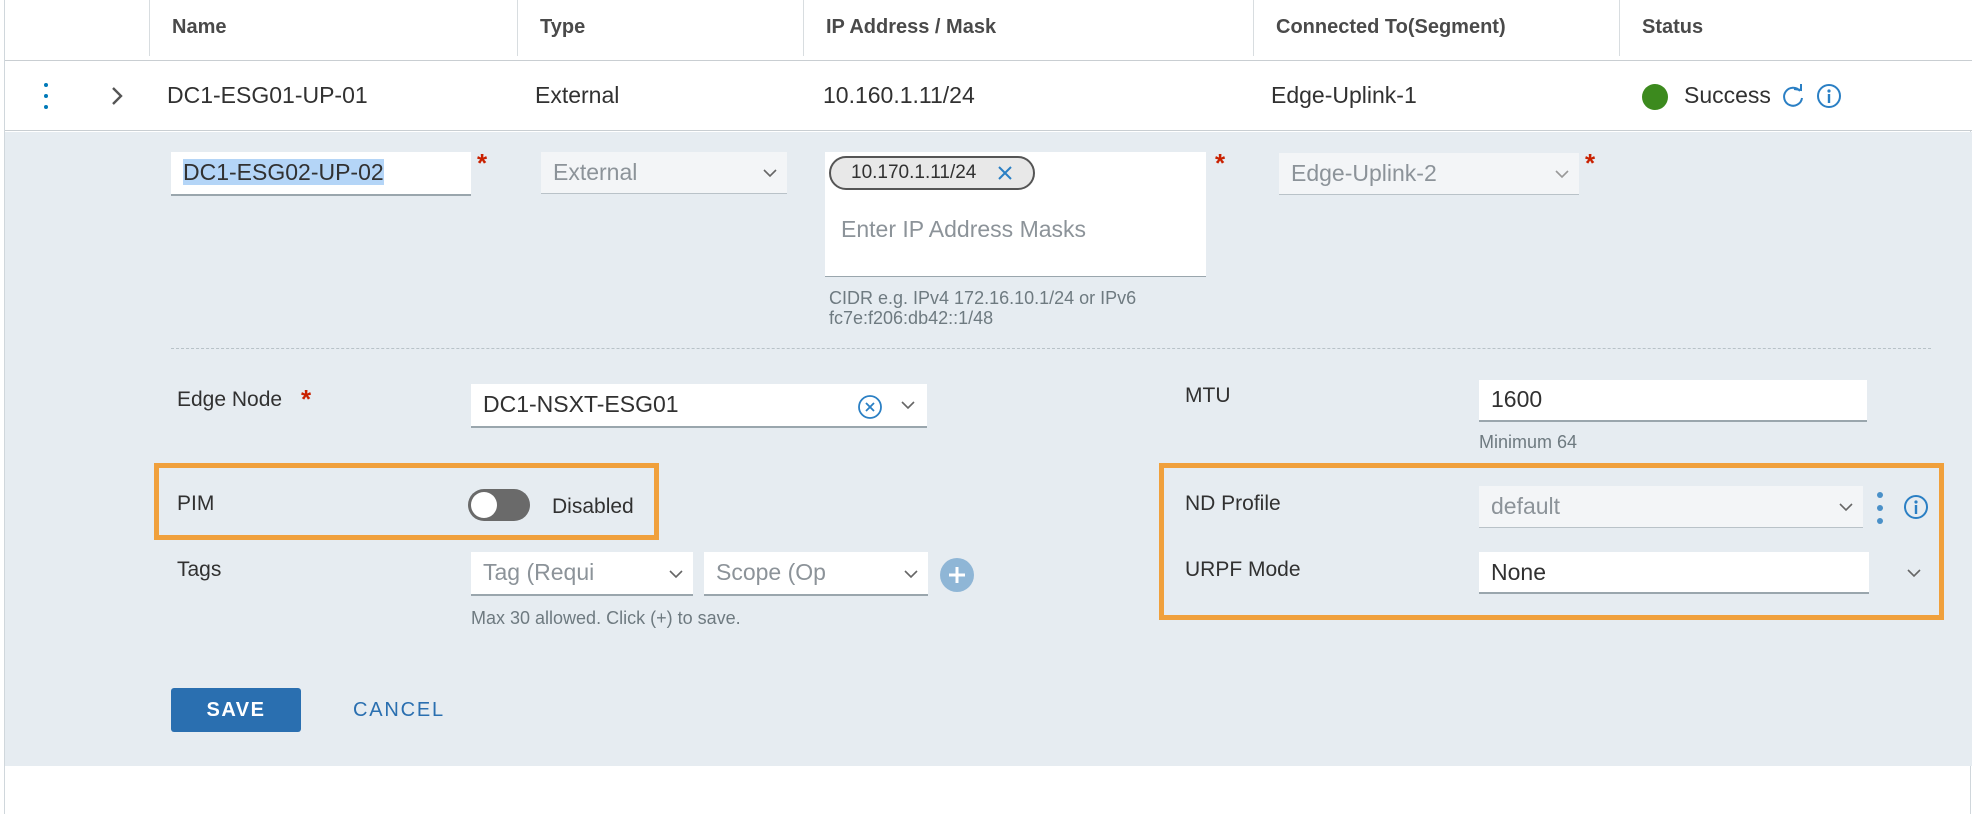  I want to click on row-name: DC1-ESG01-UP-01, so click(267, 95).